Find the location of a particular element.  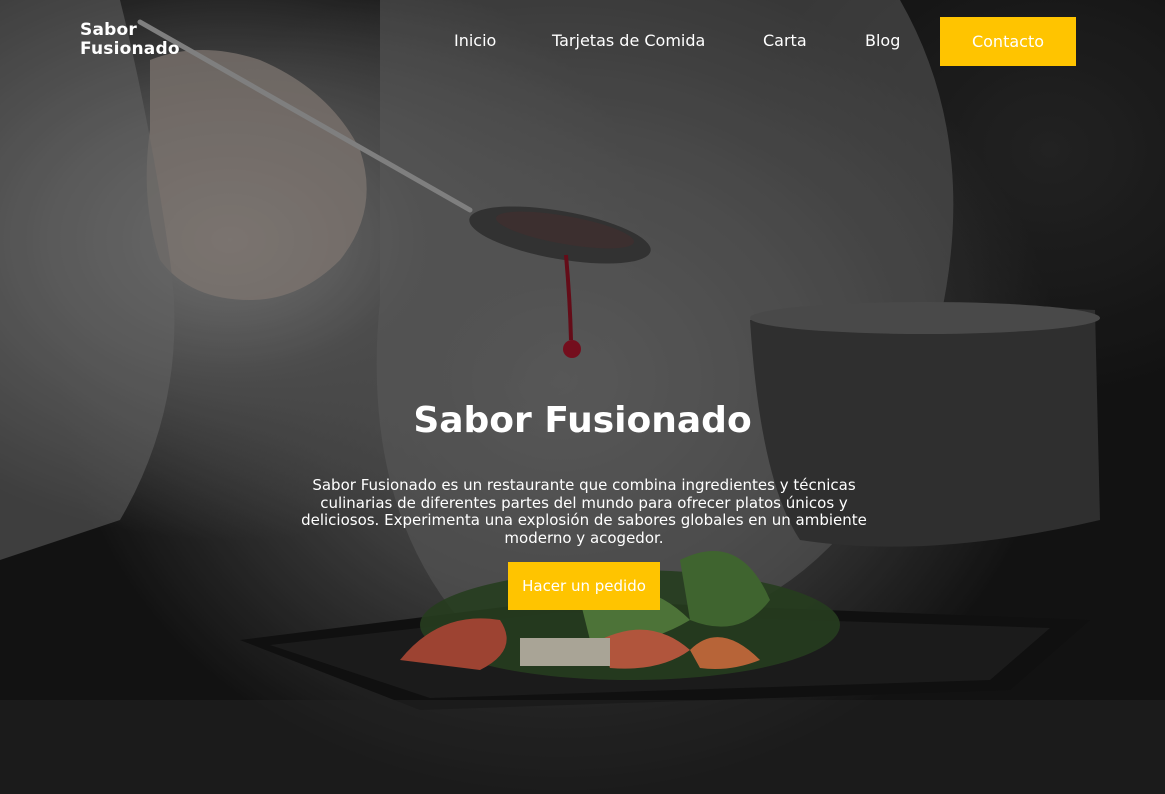

hacer-un-pedido-button: Hacer un pedido is located at coordinates (584, 586).